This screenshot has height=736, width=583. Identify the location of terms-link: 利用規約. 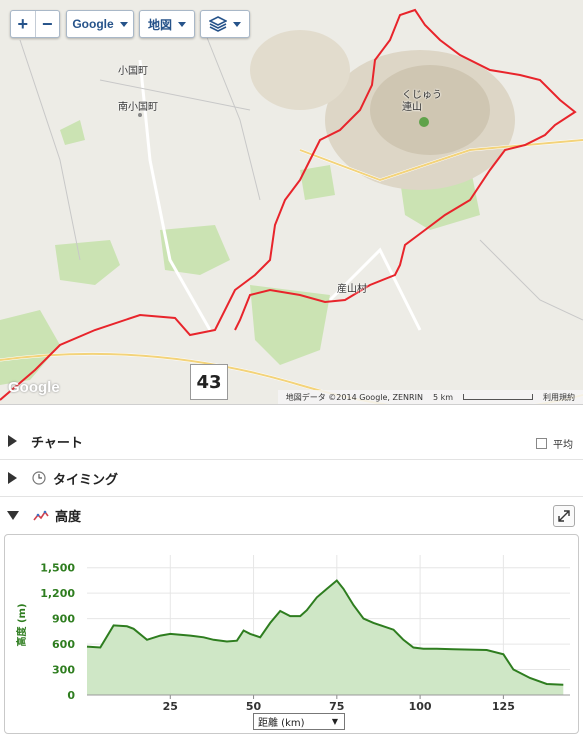
(559, 397).